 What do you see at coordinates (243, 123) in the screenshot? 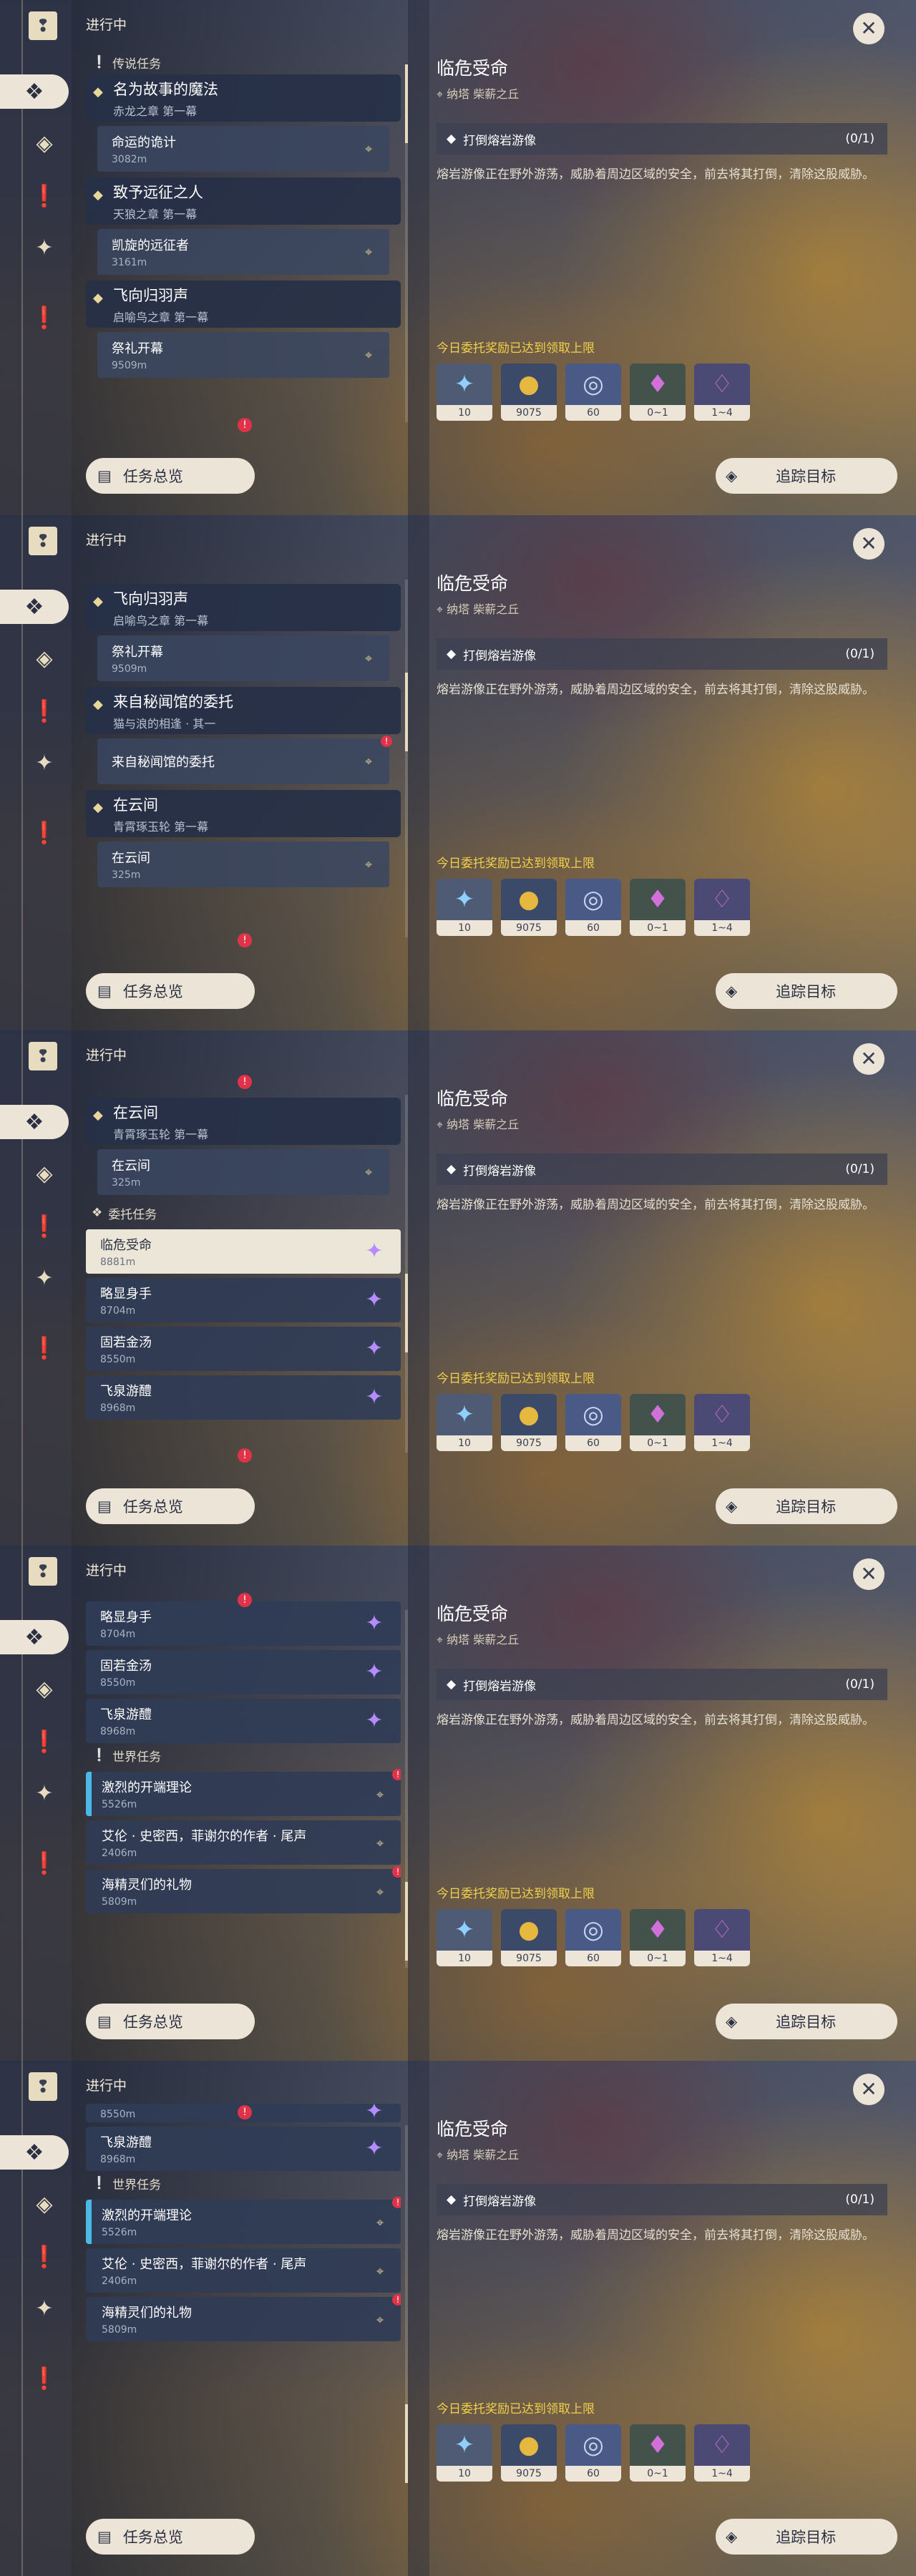
I see `quest-group: ◆ 名为故事的魔法 赤龙之章 第一幕 命运的诡计 3082m ⌖` at bounding box center [243, 123].